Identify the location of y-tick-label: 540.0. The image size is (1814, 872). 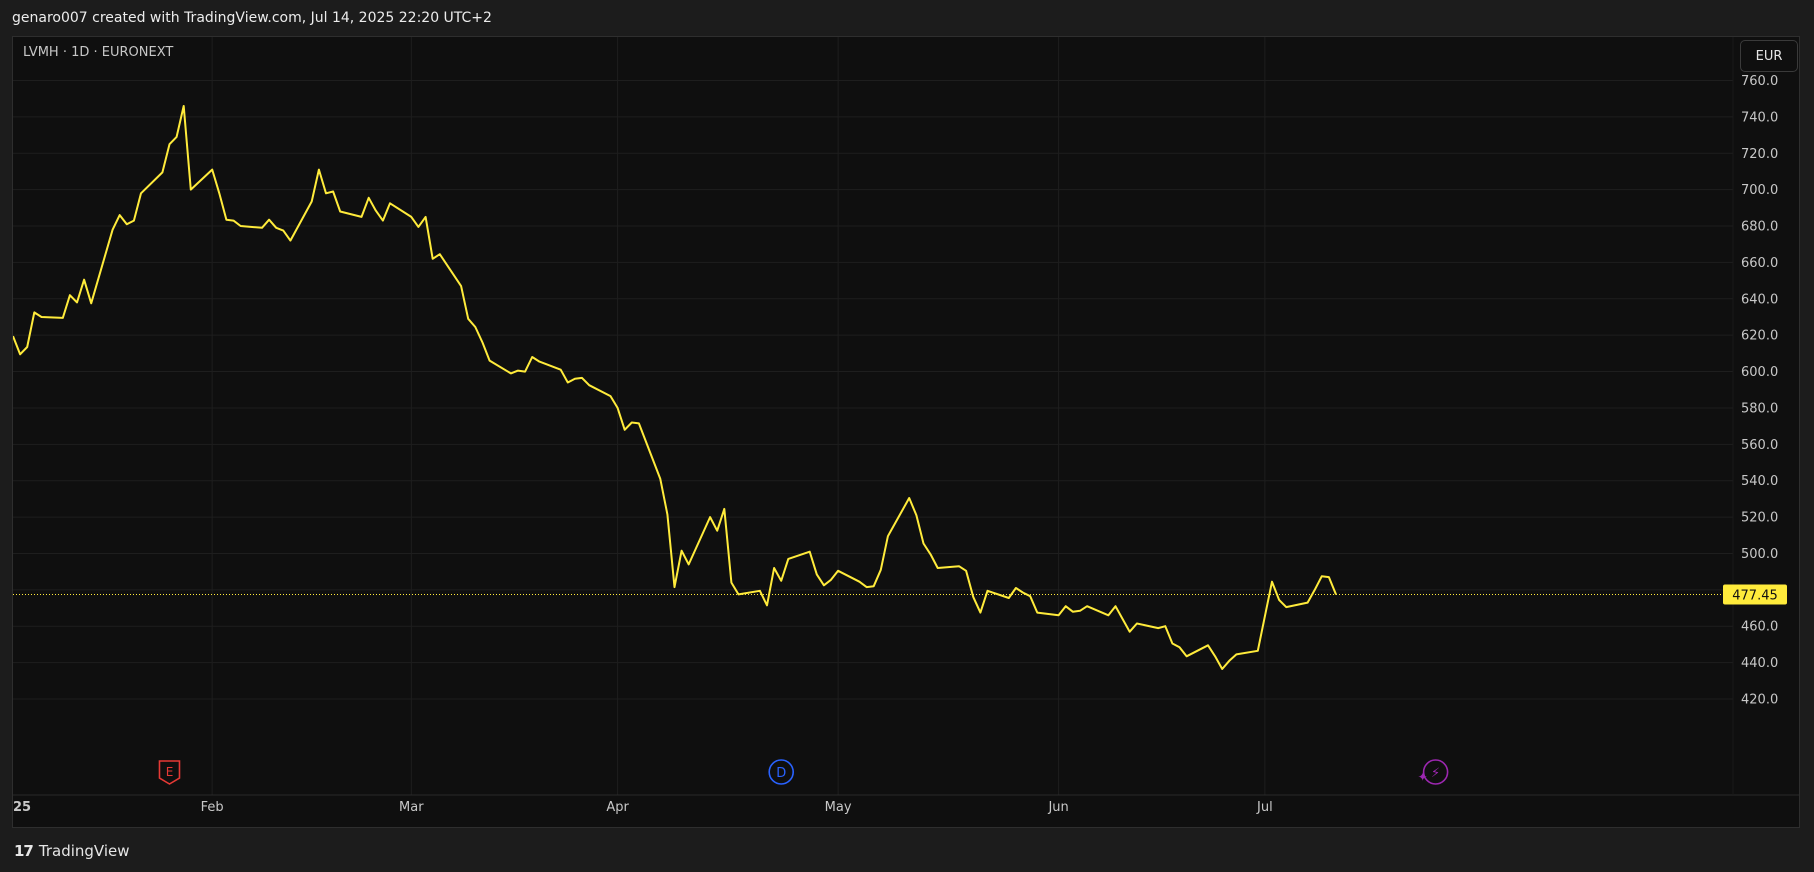
(1759, 481).